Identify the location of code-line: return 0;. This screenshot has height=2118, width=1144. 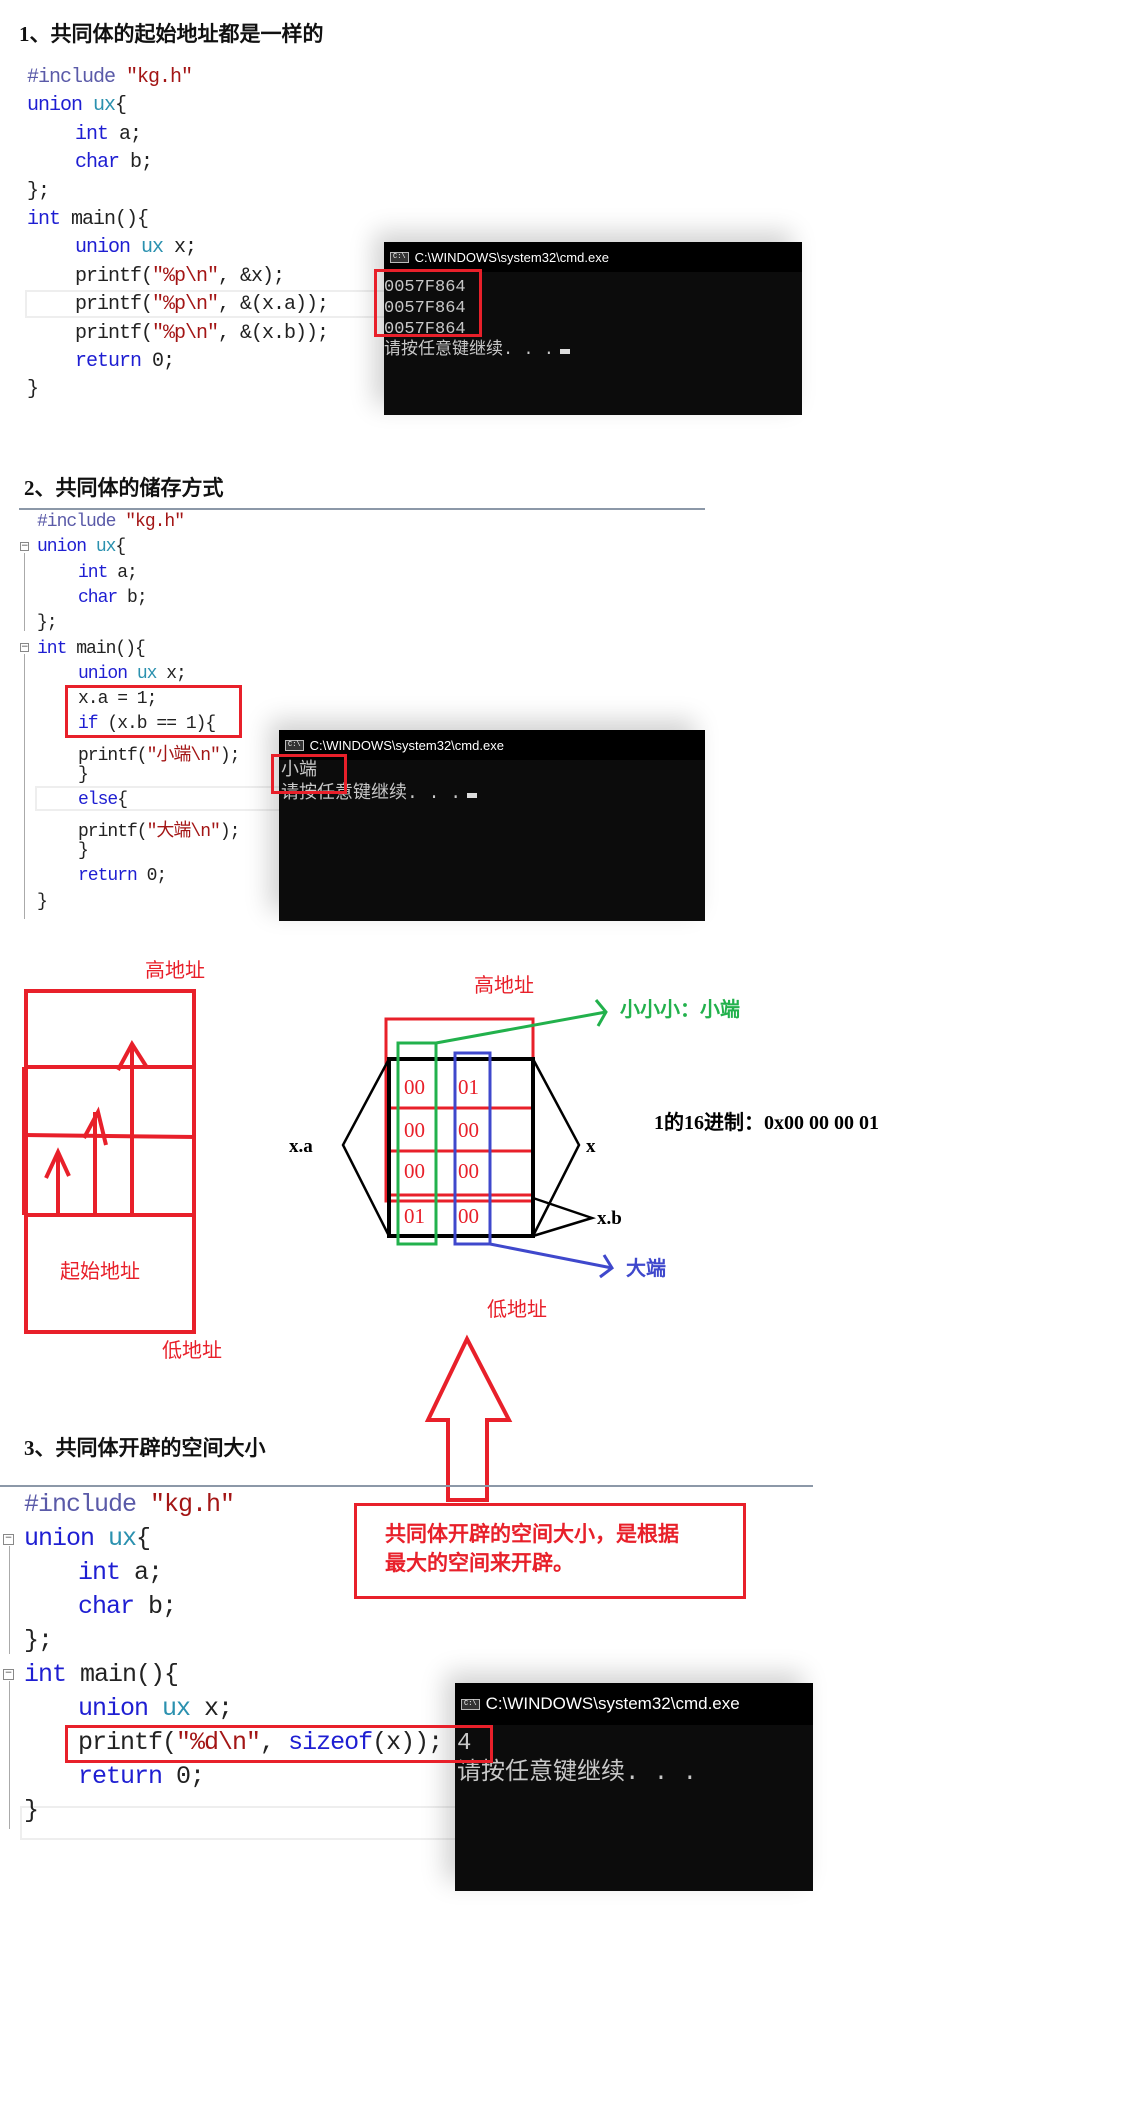
(141, 1776).